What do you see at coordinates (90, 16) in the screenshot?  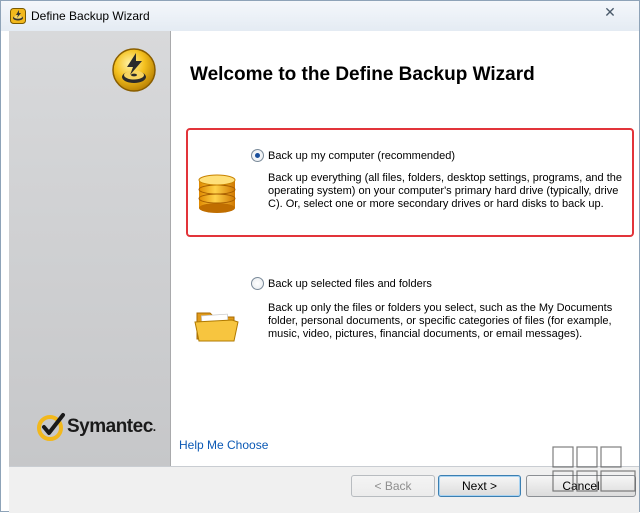 I see `window-title: Define Backup Wizard` at bounding box center [90, 16].